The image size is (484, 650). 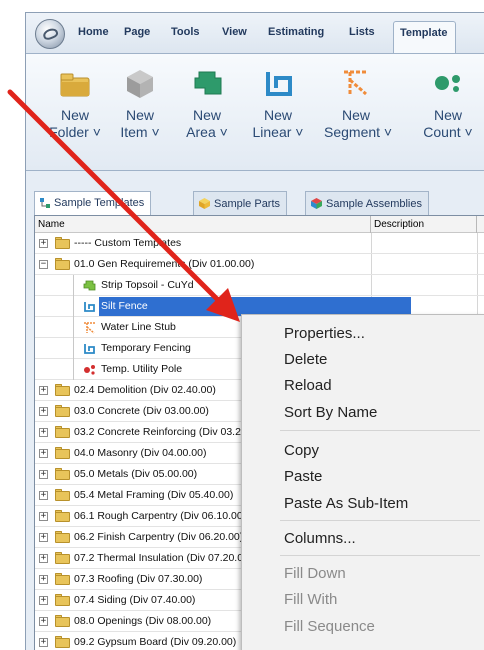 What do you see at coordinates (234, 32) in the screenshot?
I see `tab-view: View` at bounding box center [234, 32].